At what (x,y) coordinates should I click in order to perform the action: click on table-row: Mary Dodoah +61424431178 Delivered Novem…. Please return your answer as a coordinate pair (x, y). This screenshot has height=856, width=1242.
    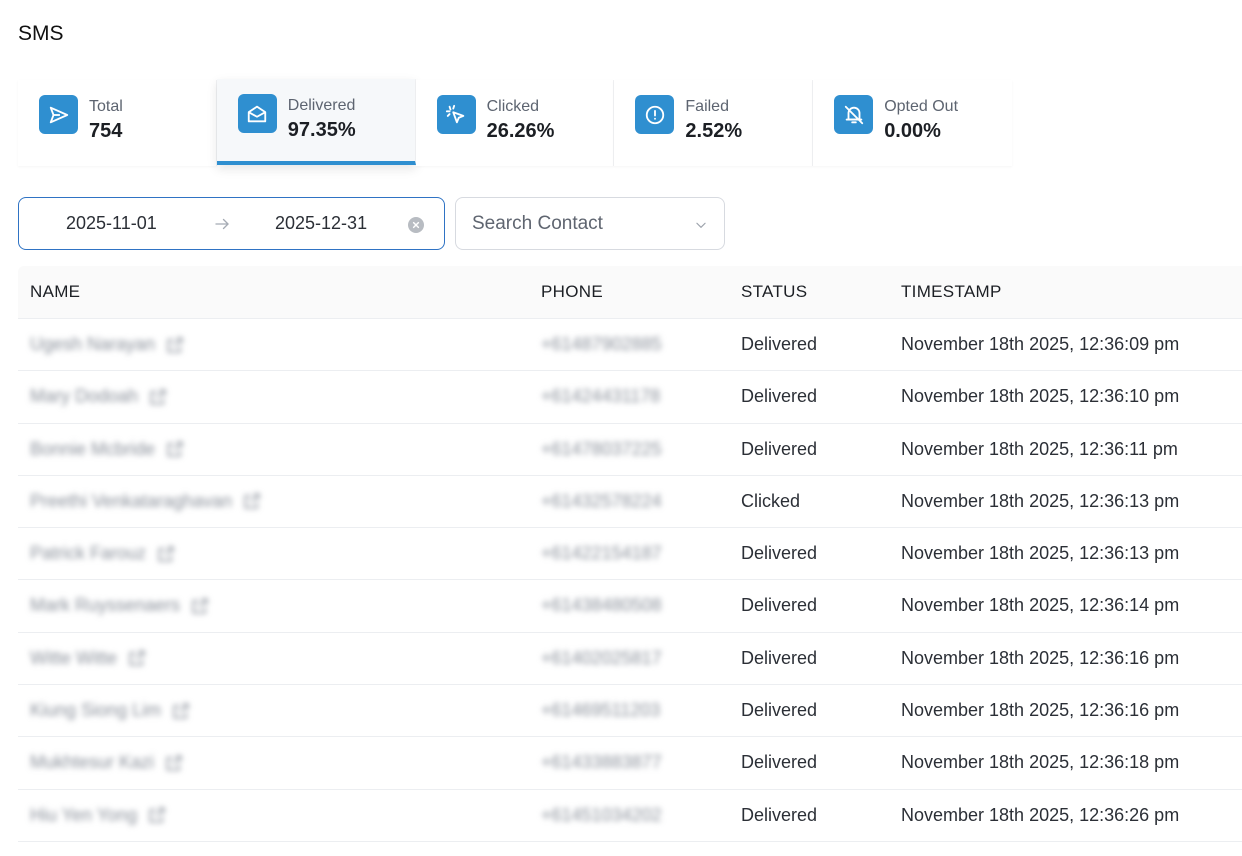
    Looking at the image, I should click on (630, 397).